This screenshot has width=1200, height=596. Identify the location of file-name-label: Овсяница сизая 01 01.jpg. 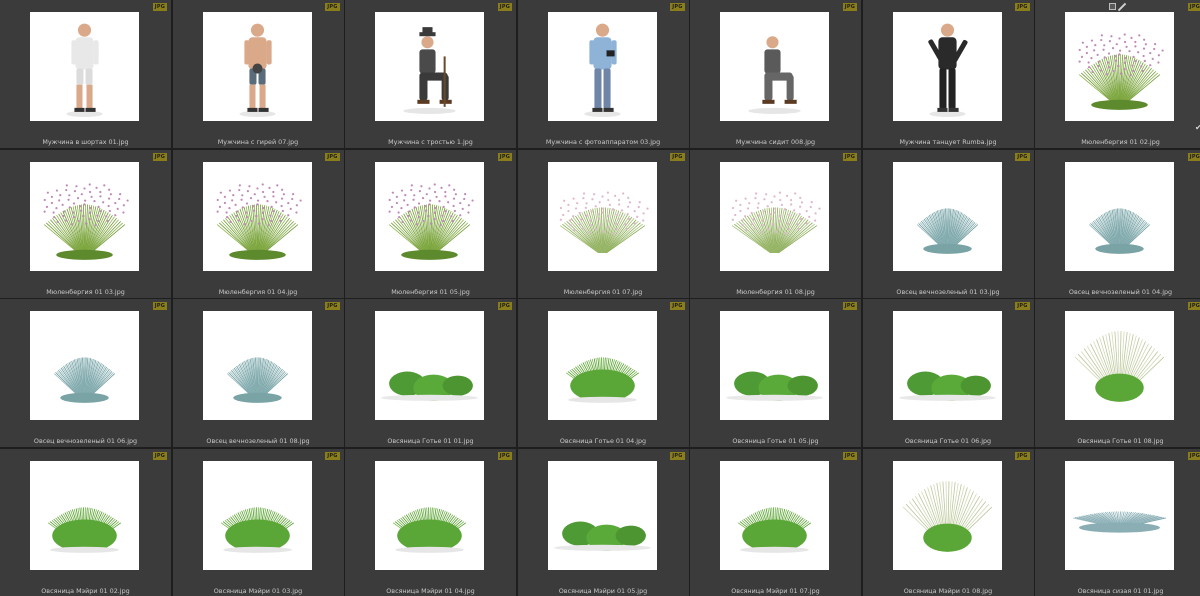
(1120, 590).